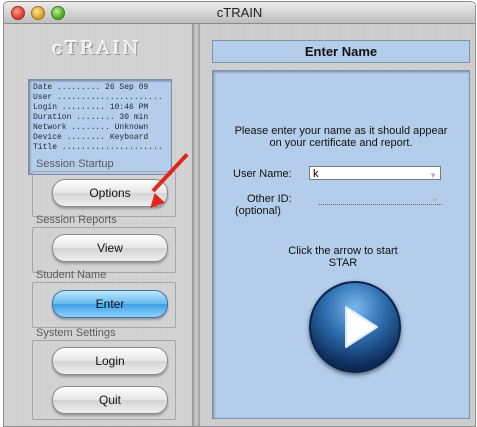 This screenshot has width=477, height=427. Describe the element at coordinates (75, 164) in the screenshot. I see `group-label-session-startup: Session Startup` at that location.